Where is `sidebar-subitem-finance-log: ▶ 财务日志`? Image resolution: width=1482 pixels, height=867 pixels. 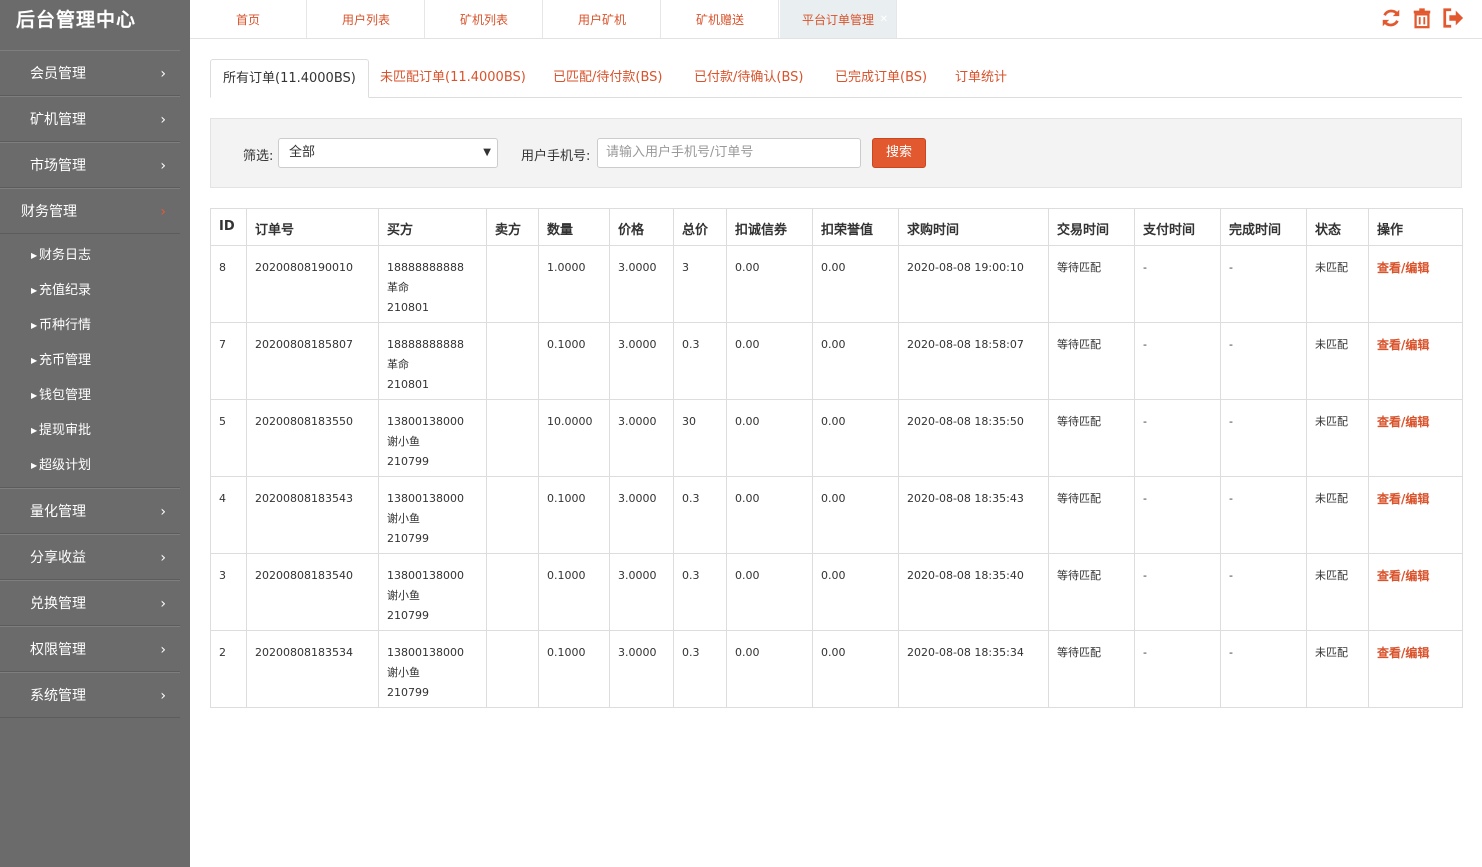
sidebar-subitem-finance-log: ▶ 财务日志 is located at coordinates (90, 255).